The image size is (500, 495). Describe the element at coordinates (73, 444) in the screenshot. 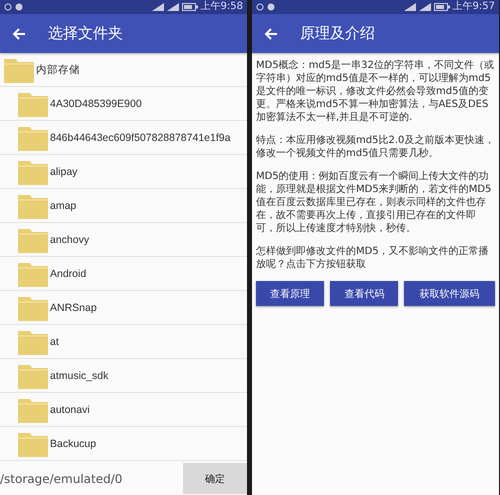

I see `folder-name: Backucup` at that location.